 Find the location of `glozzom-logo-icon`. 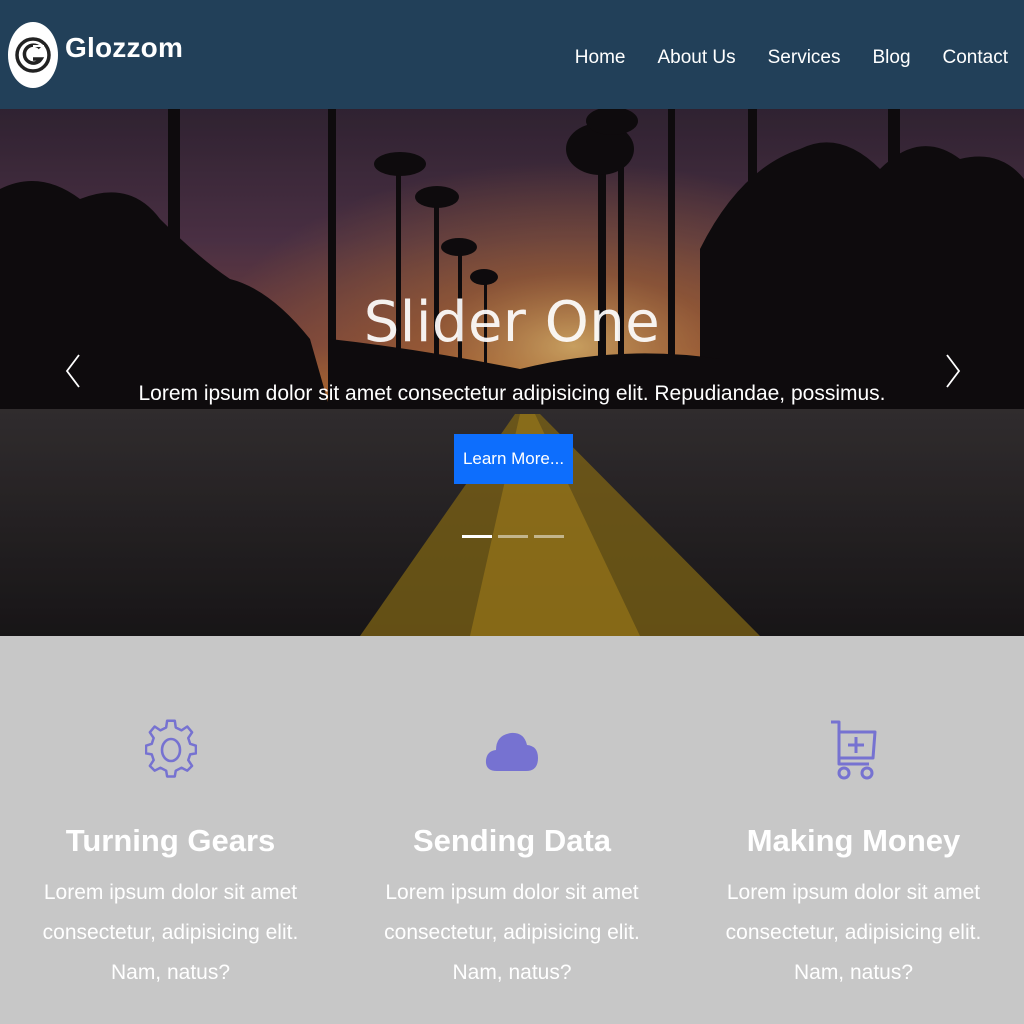

glozzom-logo-icon is located at coordinates (33, 54).